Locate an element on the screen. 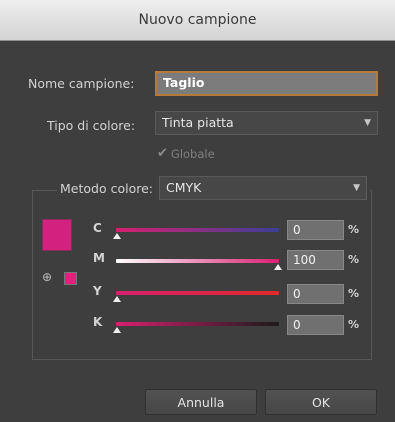 The image size is (395, 422). channel-y-label: Y is located at coordinates (97, 291).